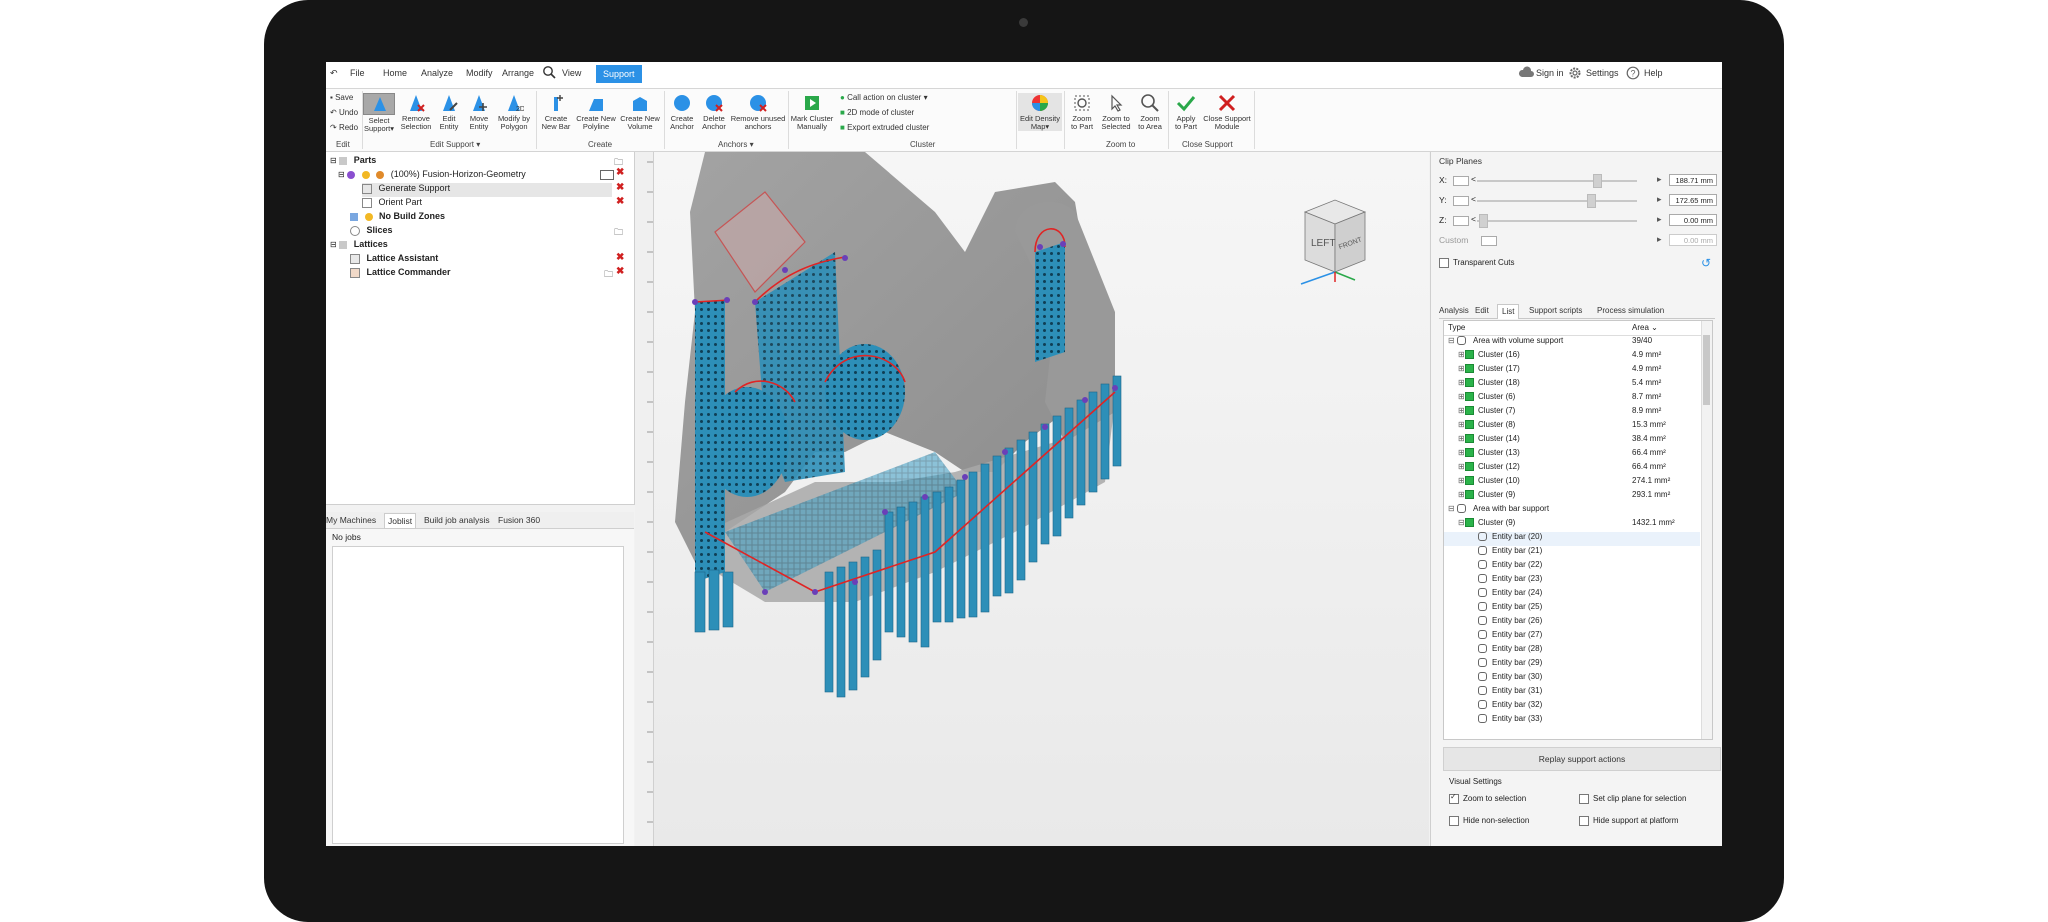 This screenshot has width=2048, height=922. I want to click on clip-y-value: 172.65 mm, so click(1693, 200).